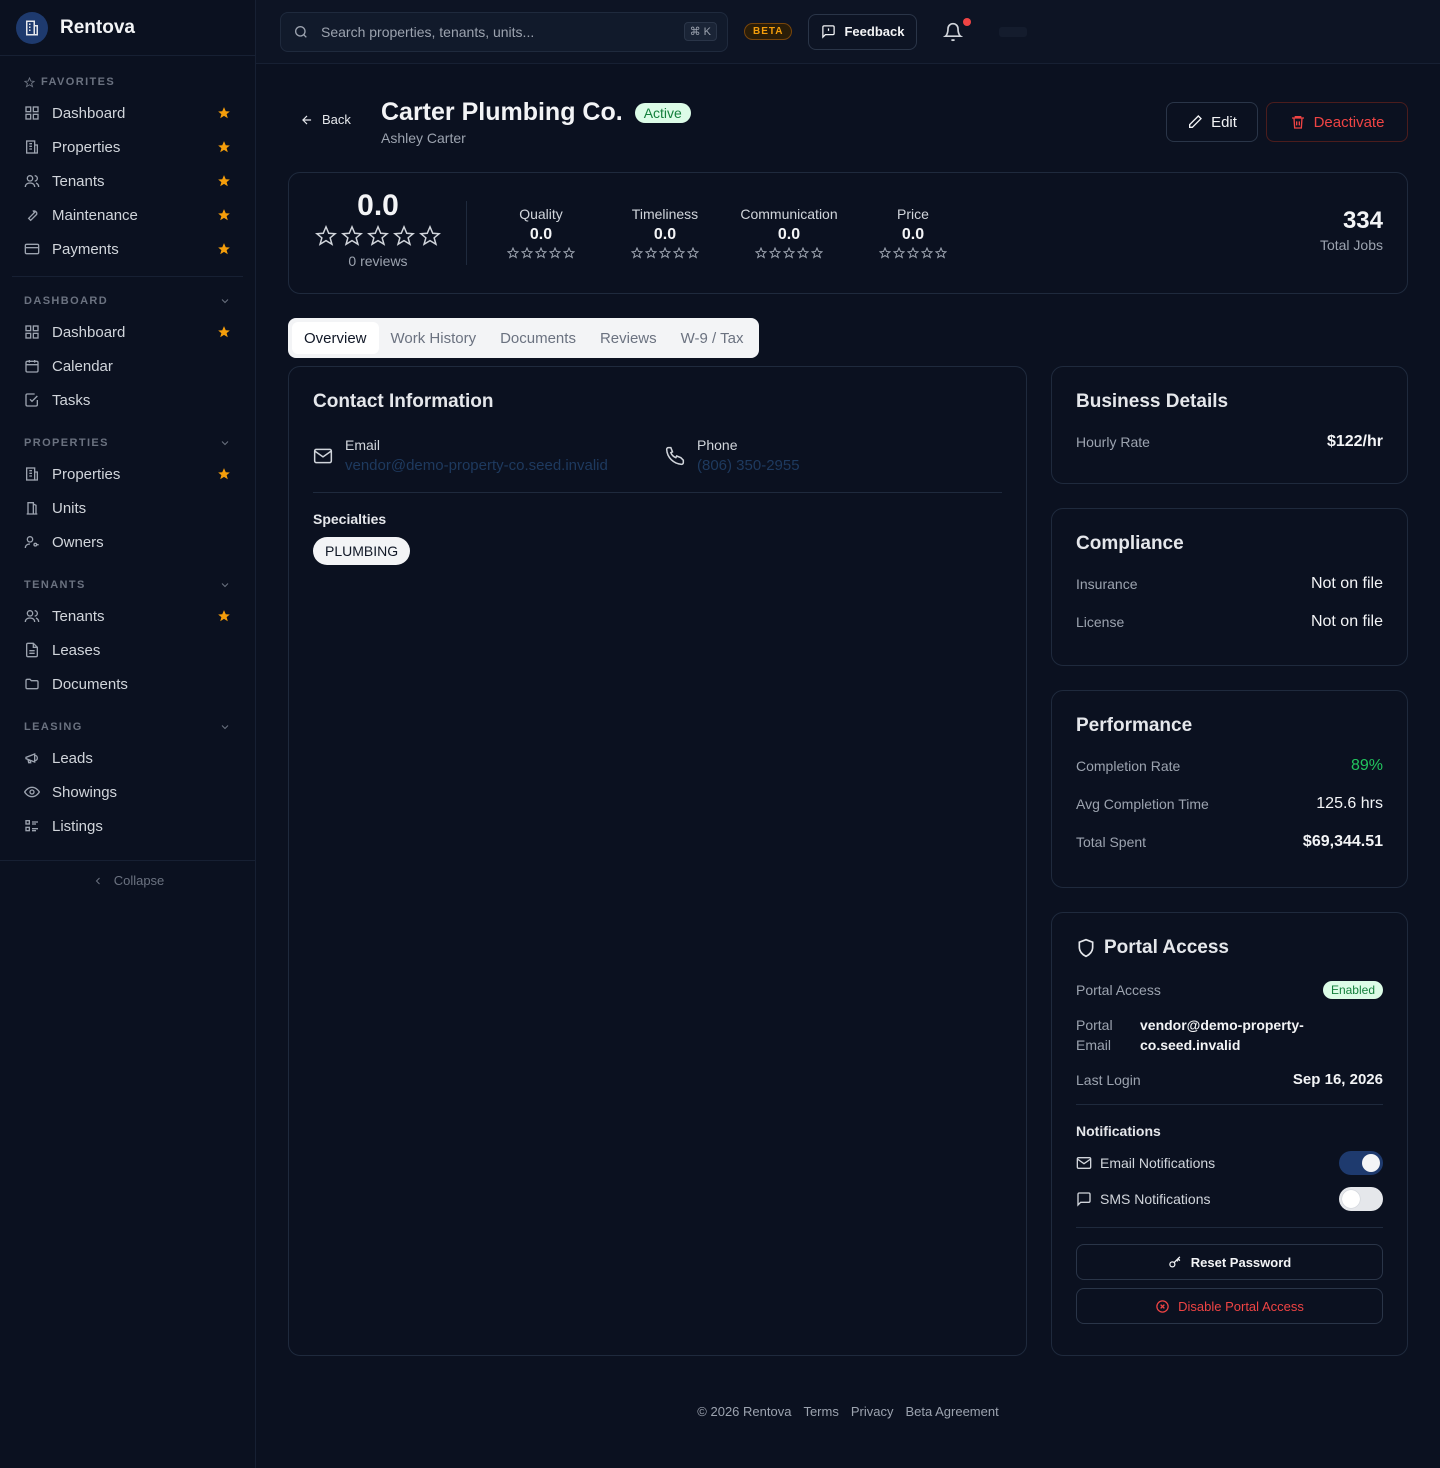  What do you see at coordinates (538, 338) in the screenshot?
I see `tab-documents: Documents` at bounding box center [538, 338].